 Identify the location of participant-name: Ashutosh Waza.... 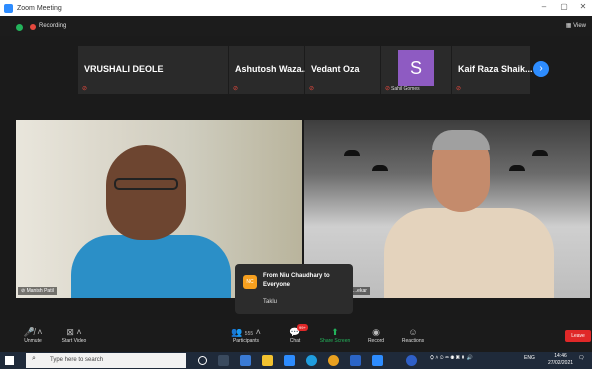
(272, 69).